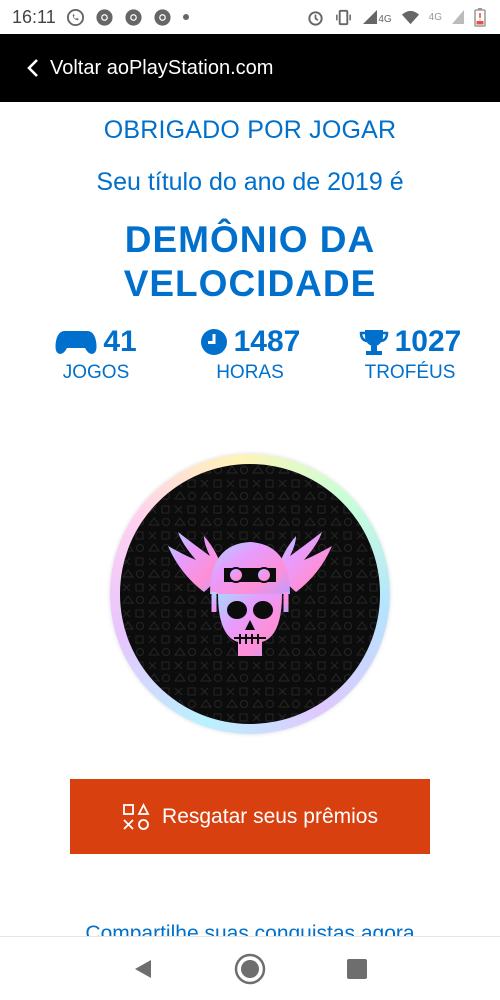 The width and height of the screenshot is (500, 1000). I want to click on title-of-year-text: Seu título do ano de 2019 é, so click(250, 182).